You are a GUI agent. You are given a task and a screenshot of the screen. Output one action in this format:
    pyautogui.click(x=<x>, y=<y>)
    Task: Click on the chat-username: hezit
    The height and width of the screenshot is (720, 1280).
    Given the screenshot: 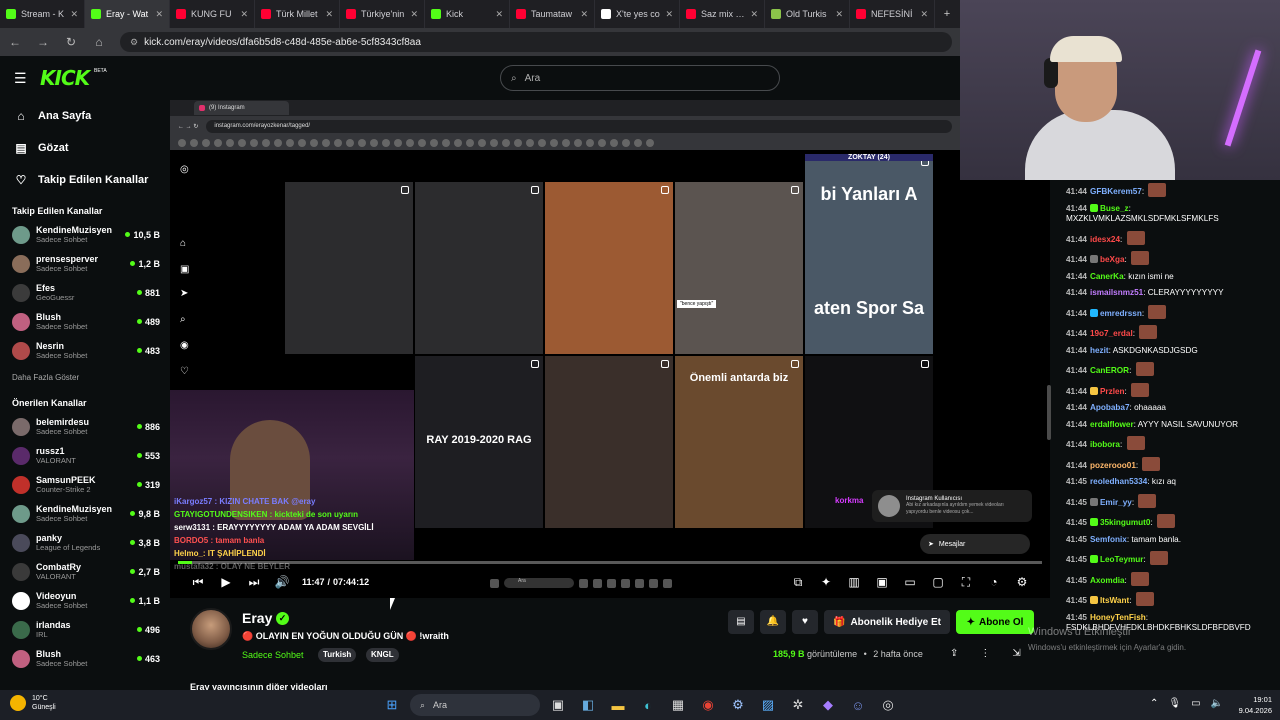 What is the action you would take?
    pyautogui.click(x=1099, y=350)
    